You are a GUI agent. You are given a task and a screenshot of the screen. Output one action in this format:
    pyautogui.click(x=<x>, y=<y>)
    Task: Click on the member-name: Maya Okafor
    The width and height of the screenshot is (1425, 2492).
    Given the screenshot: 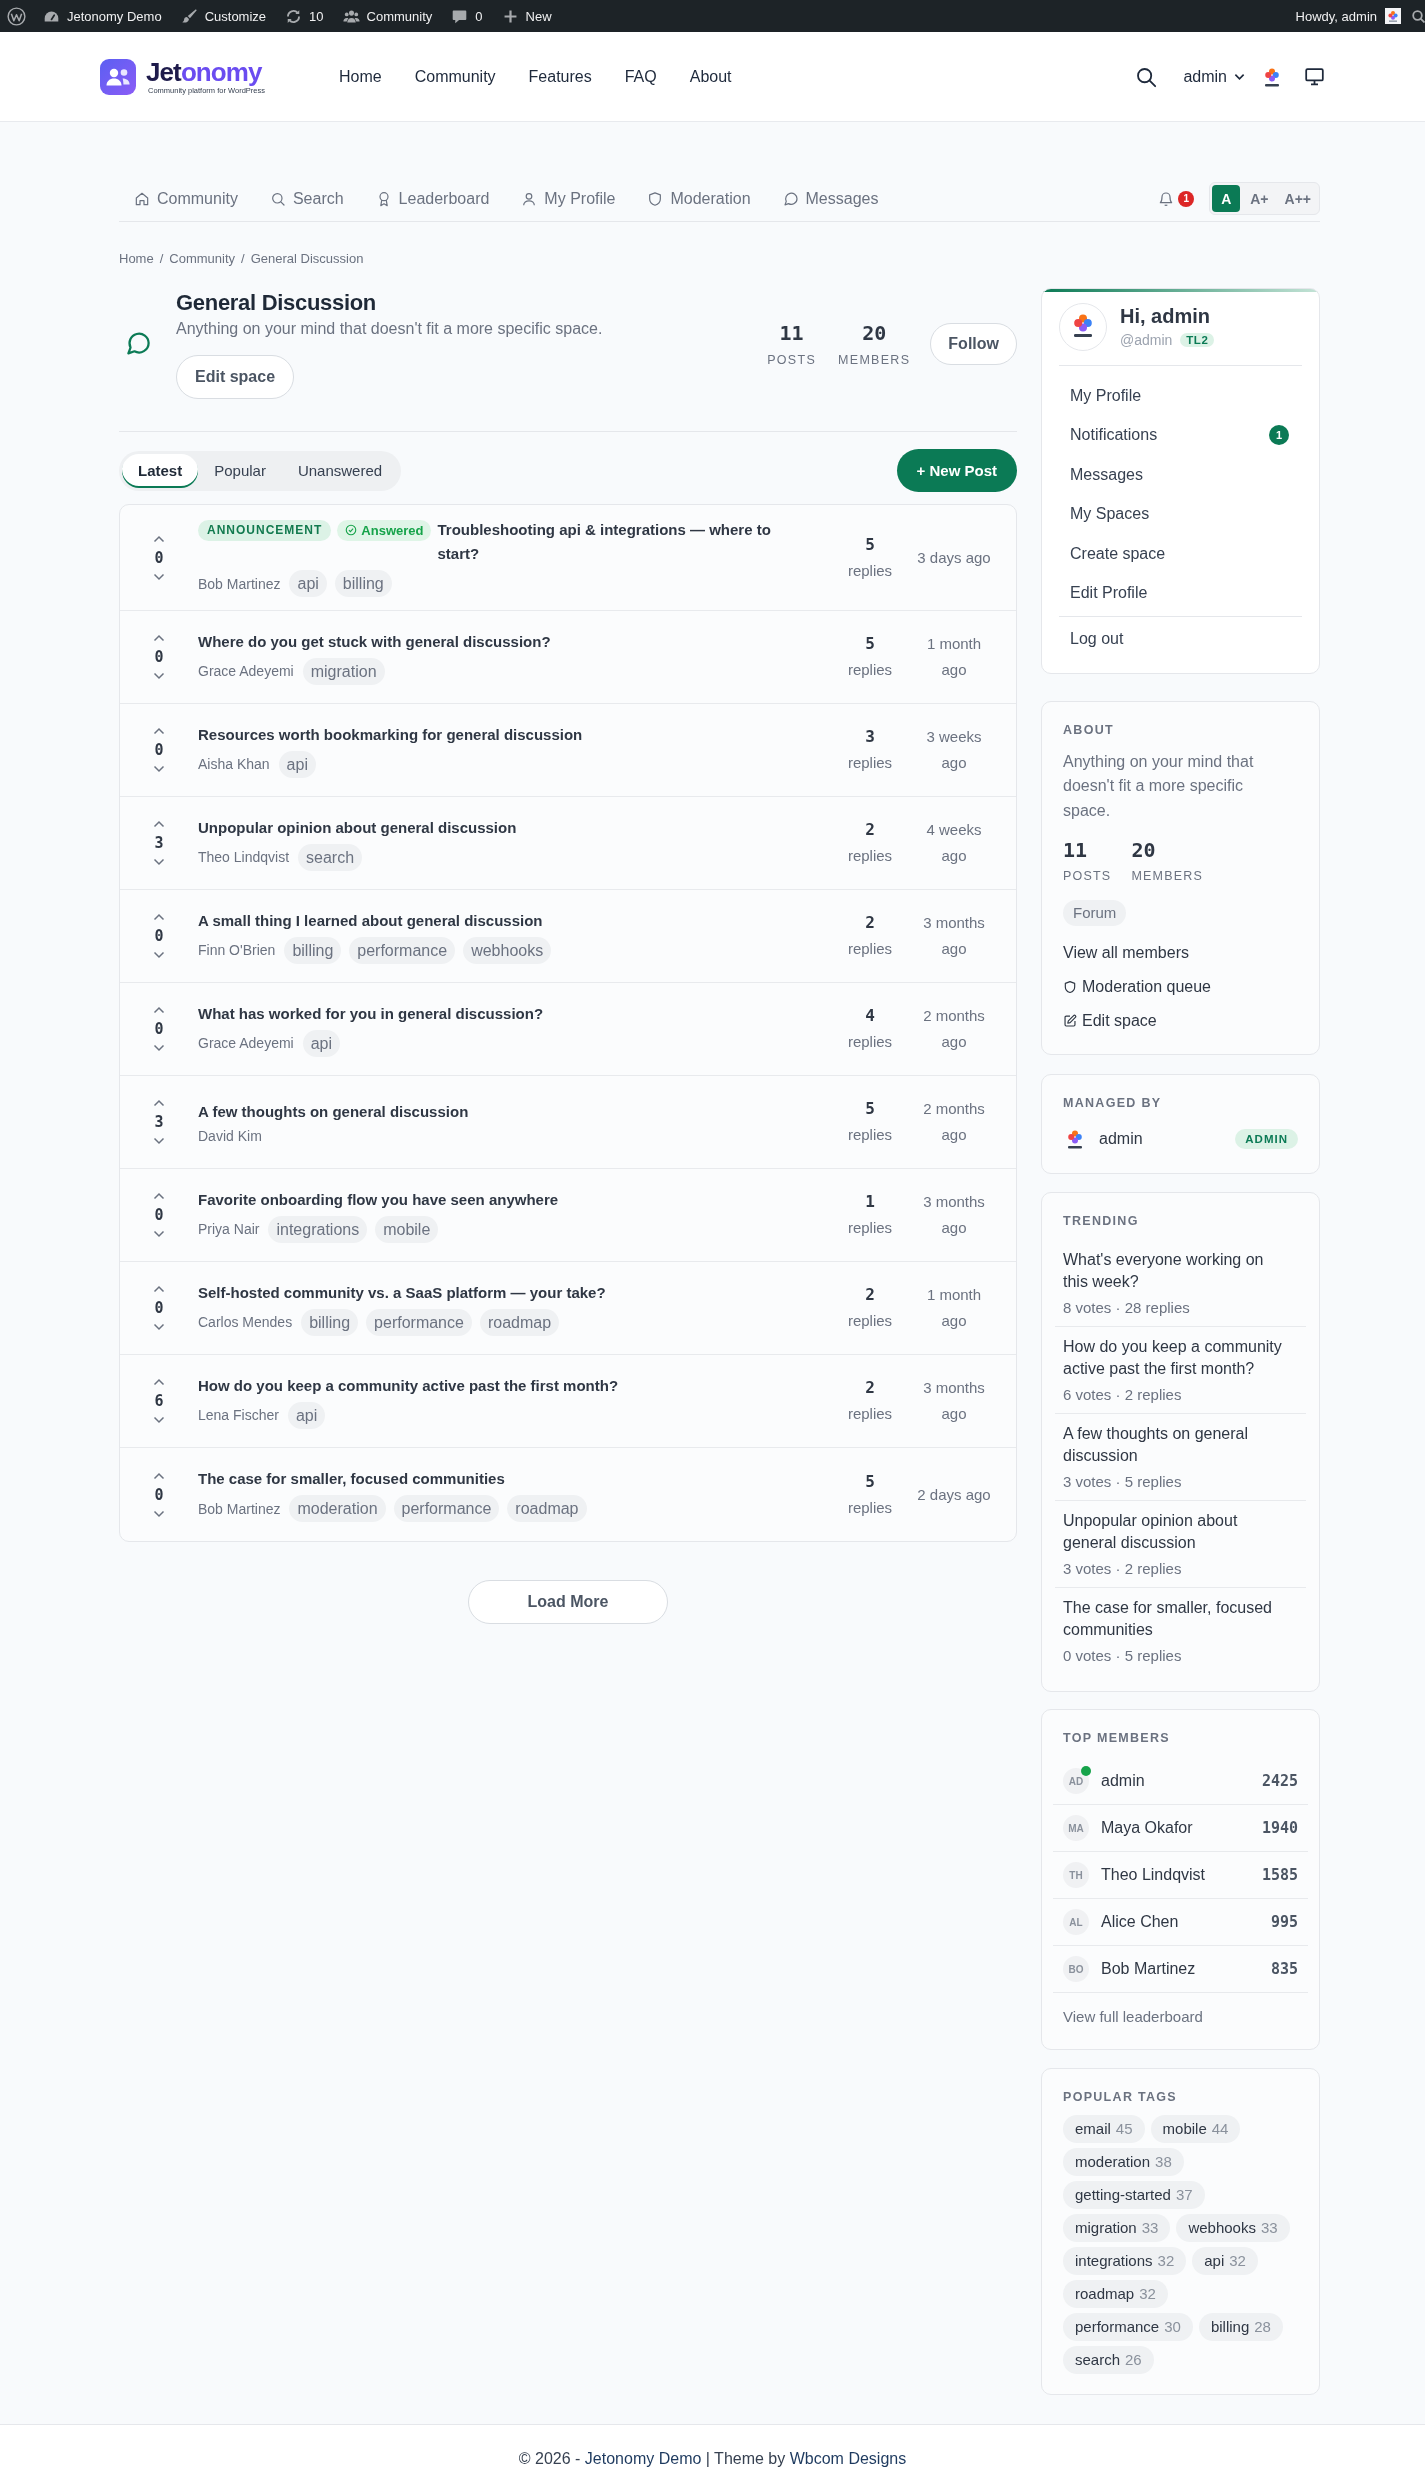 What is the action you would take?
    pyautogui.click(x=1147, y=1828)
    